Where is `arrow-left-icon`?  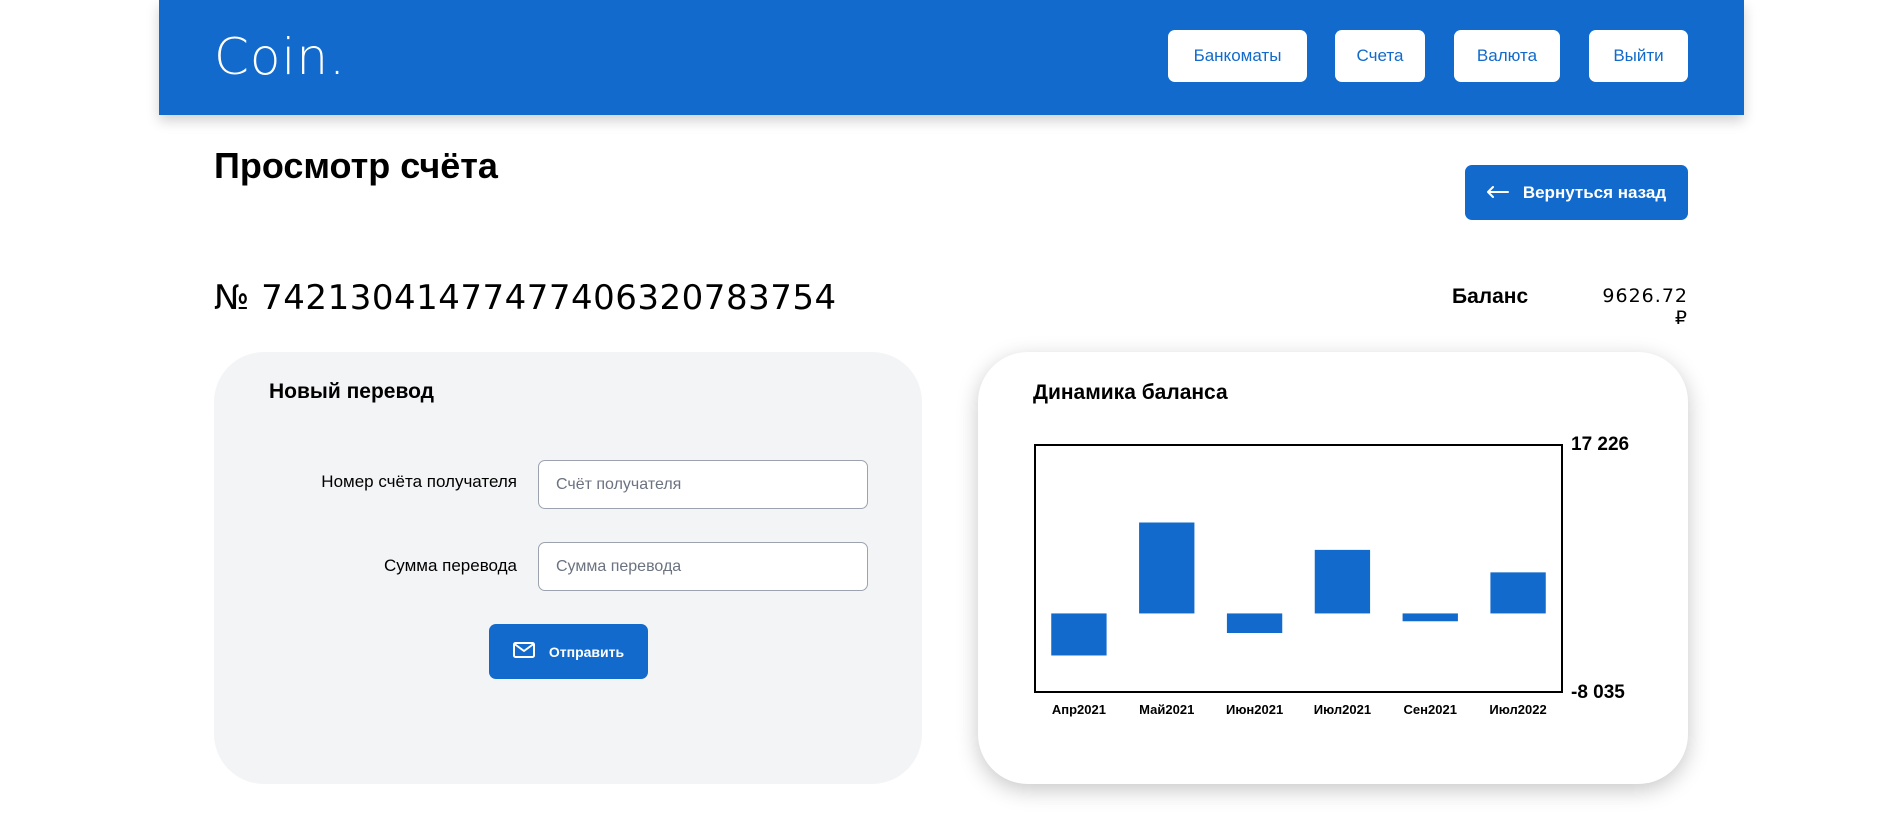 arrow-left-icon is located at coordinates (1497, 193).